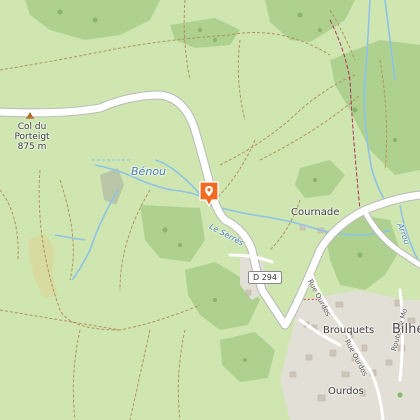 This screenshot has width=420, height=420. I want to click on river-label-benou: Bénou, so click(148, 171).